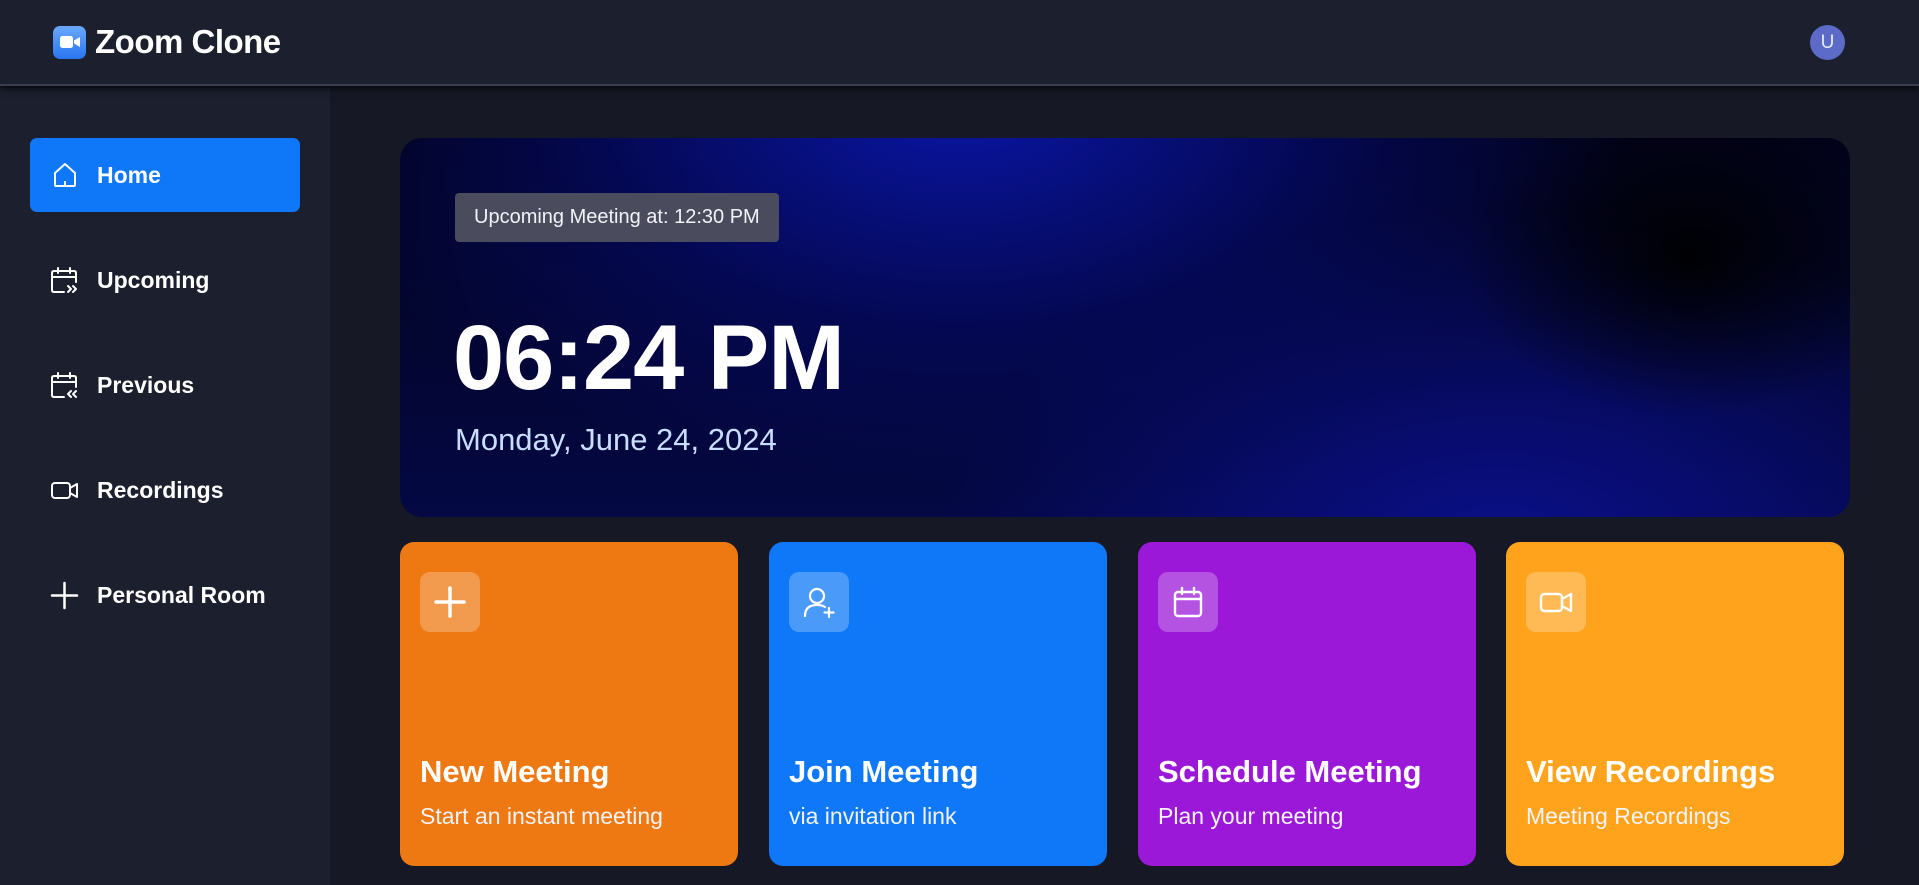 The image size is (1919, 885). What do you see at coordinates (165, 175) in the screenshot?
I see `sidebar-item-home: Home` at bounding box center [165, 175].